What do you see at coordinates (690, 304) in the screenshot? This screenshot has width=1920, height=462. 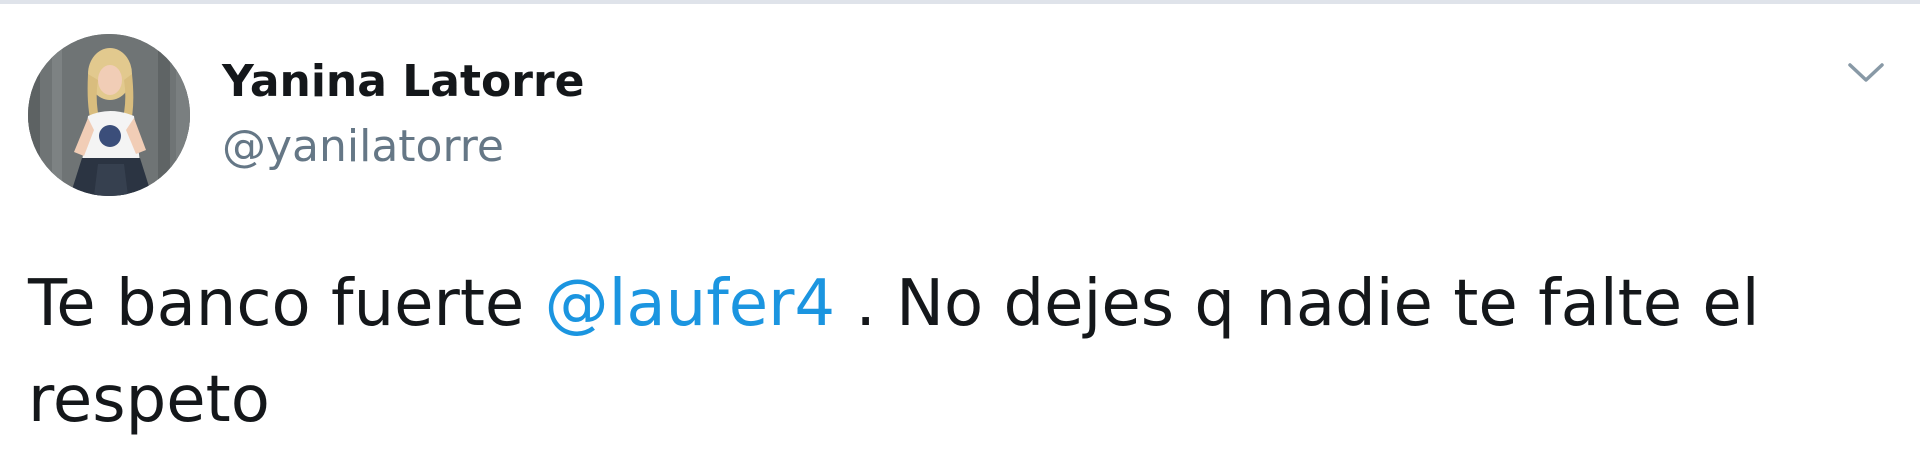 I see `mention-link: @laufer4` at bounding box center [690, 304].